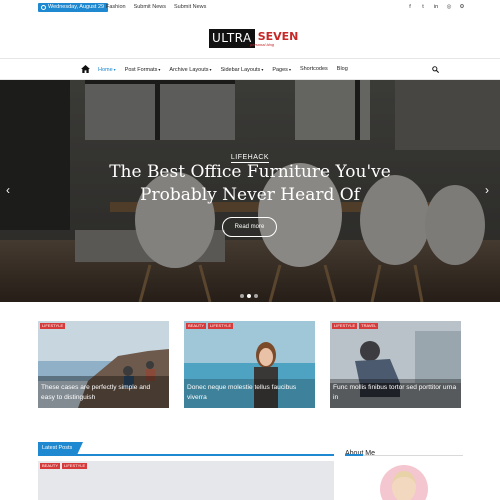 This screenshot has width=500, height=500. Describe the element at coordinates (281, 70) in the screenshot. I see `nav-item-pages: Pages▾` at that location.